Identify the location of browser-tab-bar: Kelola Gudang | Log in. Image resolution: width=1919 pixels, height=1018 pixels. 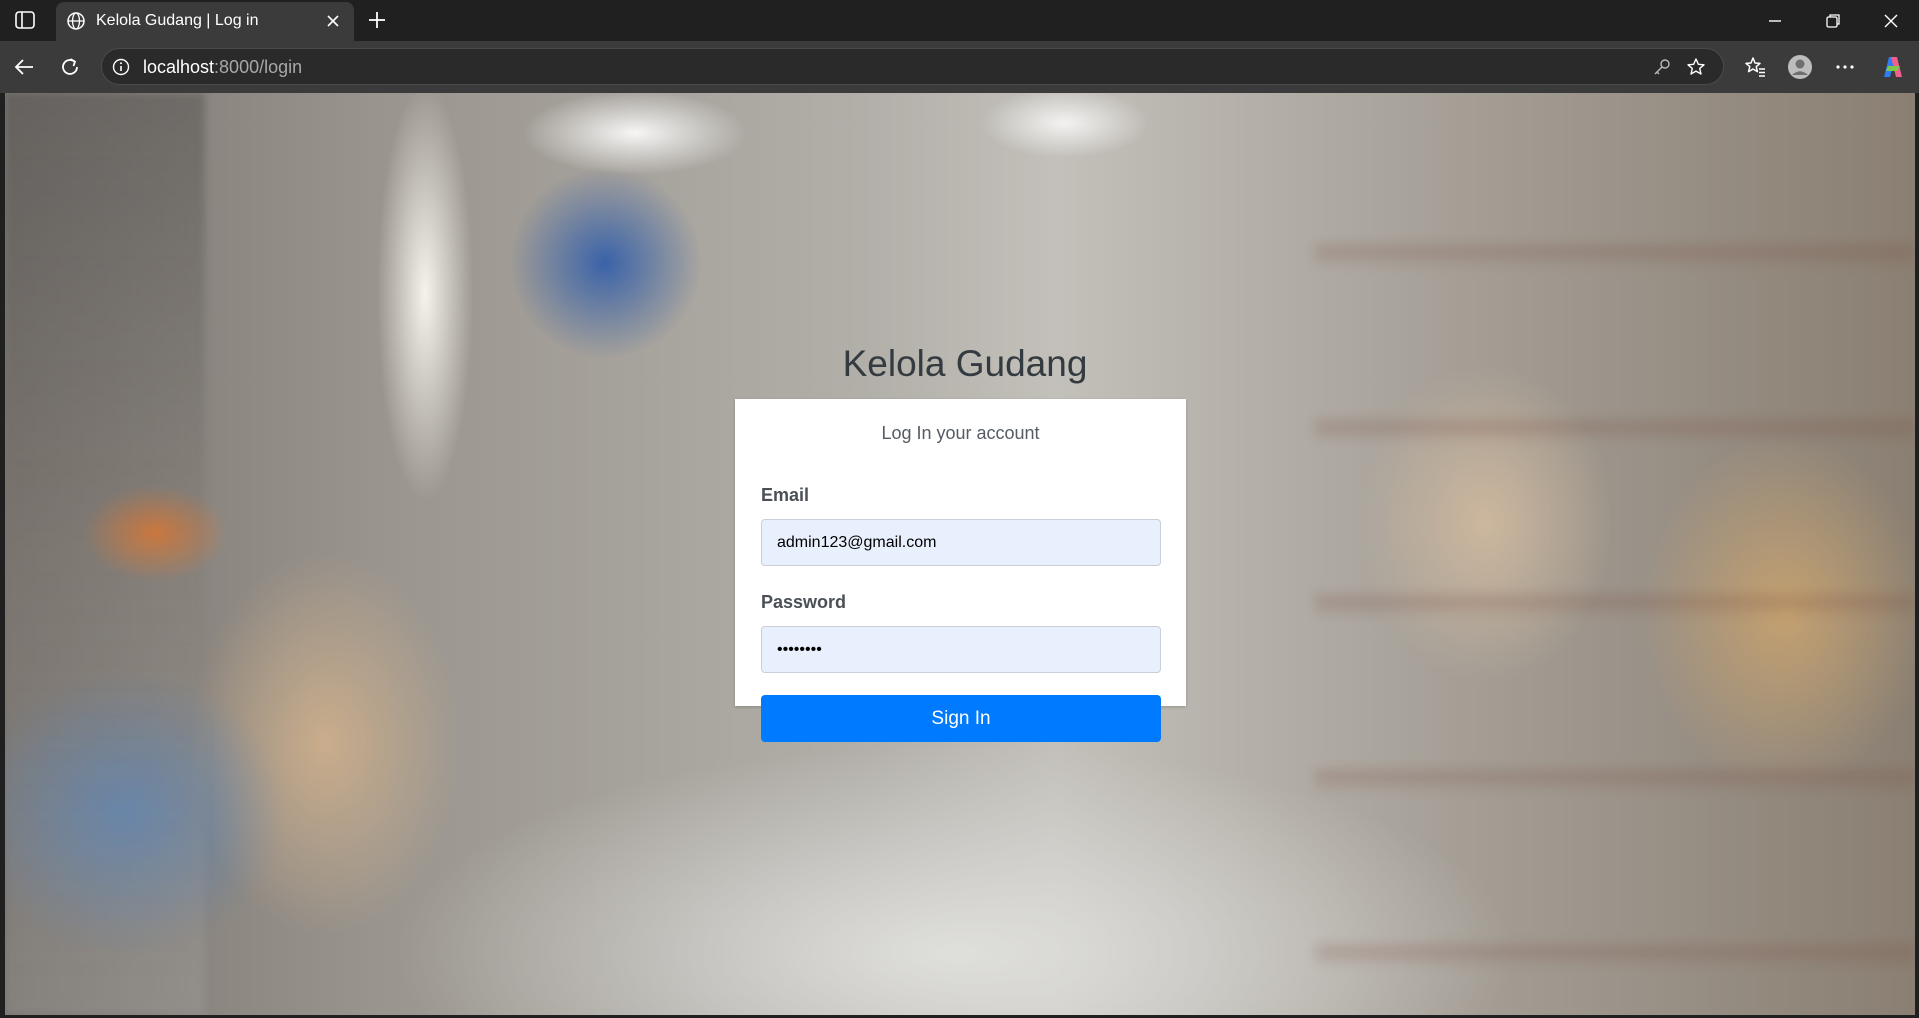
(959, 20).